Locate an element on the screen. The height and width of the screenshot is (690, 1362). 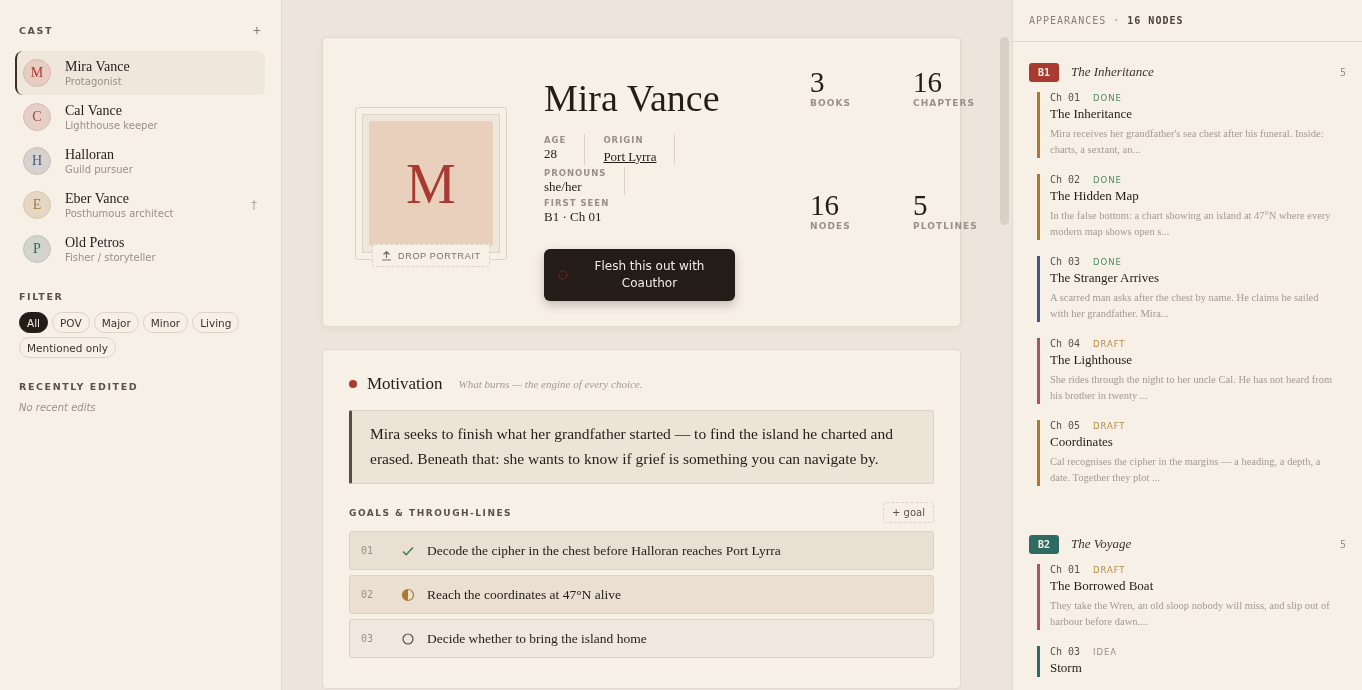
stat-label: PLOTLINES is located at coordinates (946, 226).